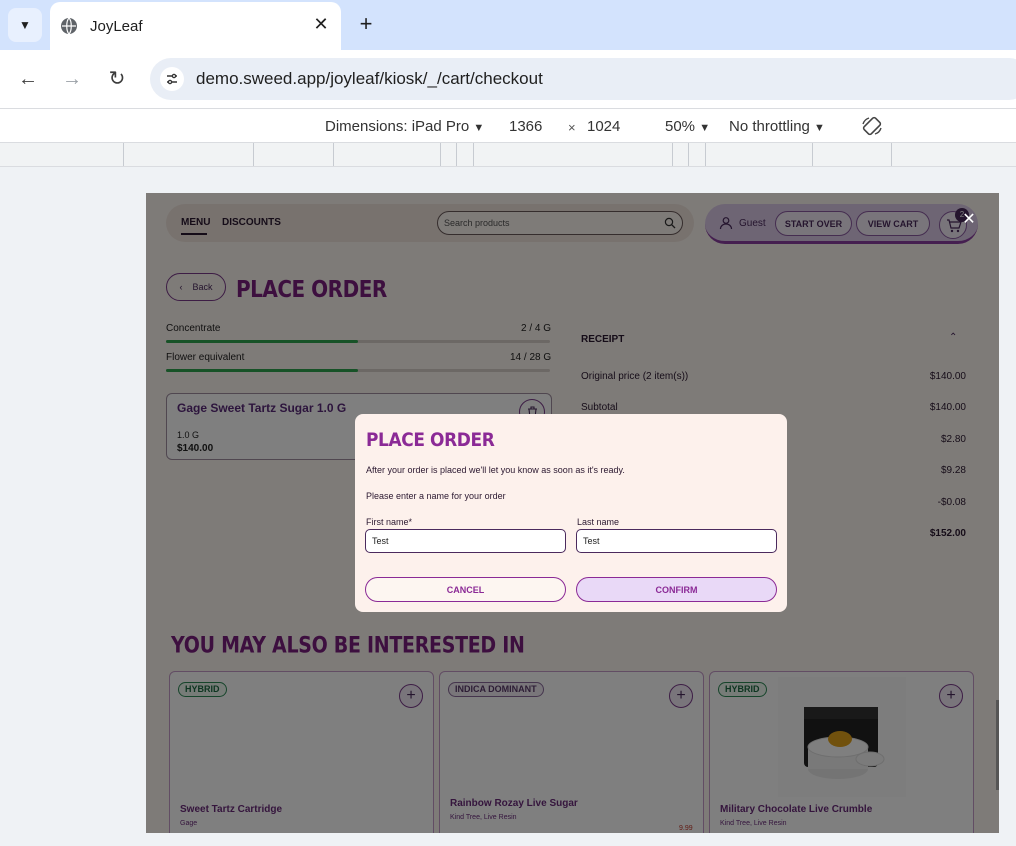 This screenshot has height=846, width=1016. What do you see at coordinates (404, 126) in the screenshot?
I see `device-dimensions-select: Dimensions: iPad Pro ▼` at bounding box center [404, 126].